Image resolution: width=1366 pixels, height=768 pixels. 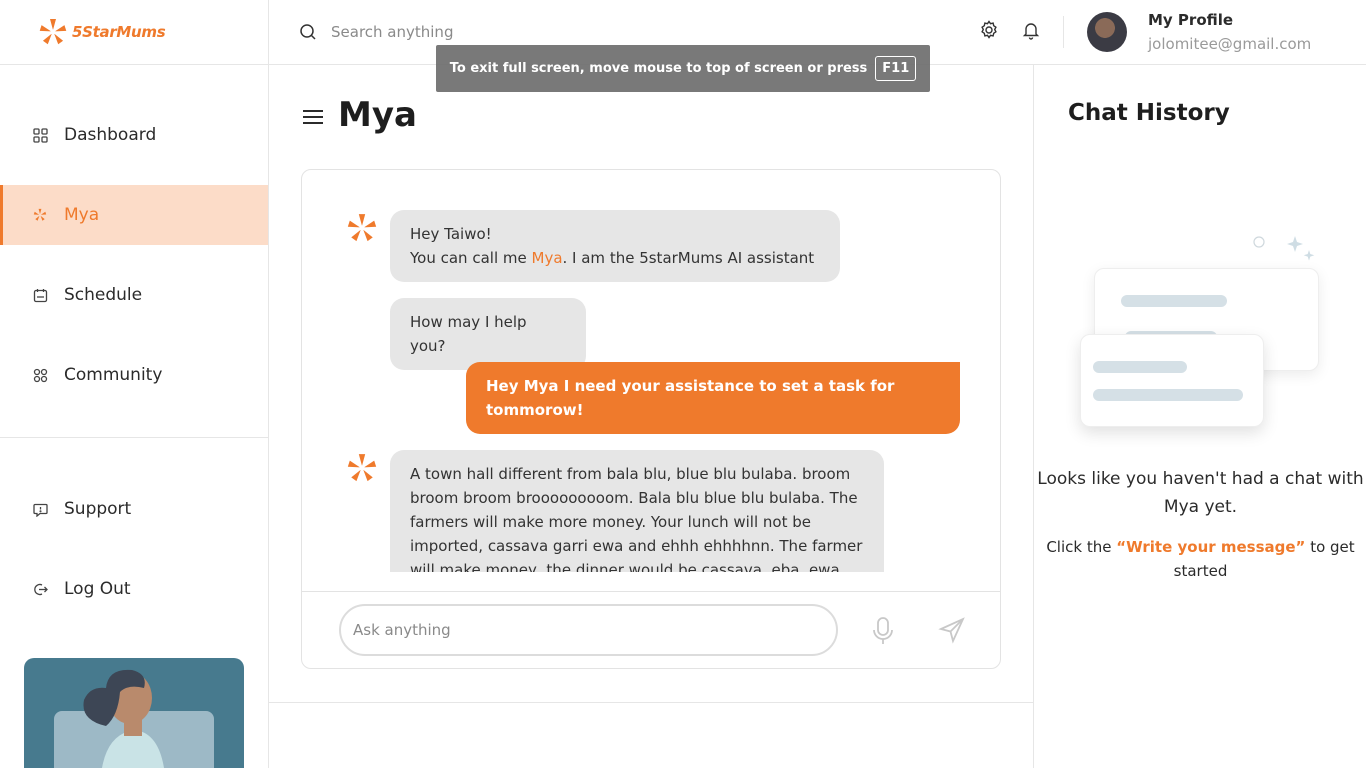 I want to click on main-divider, so click(x=651, y=702).